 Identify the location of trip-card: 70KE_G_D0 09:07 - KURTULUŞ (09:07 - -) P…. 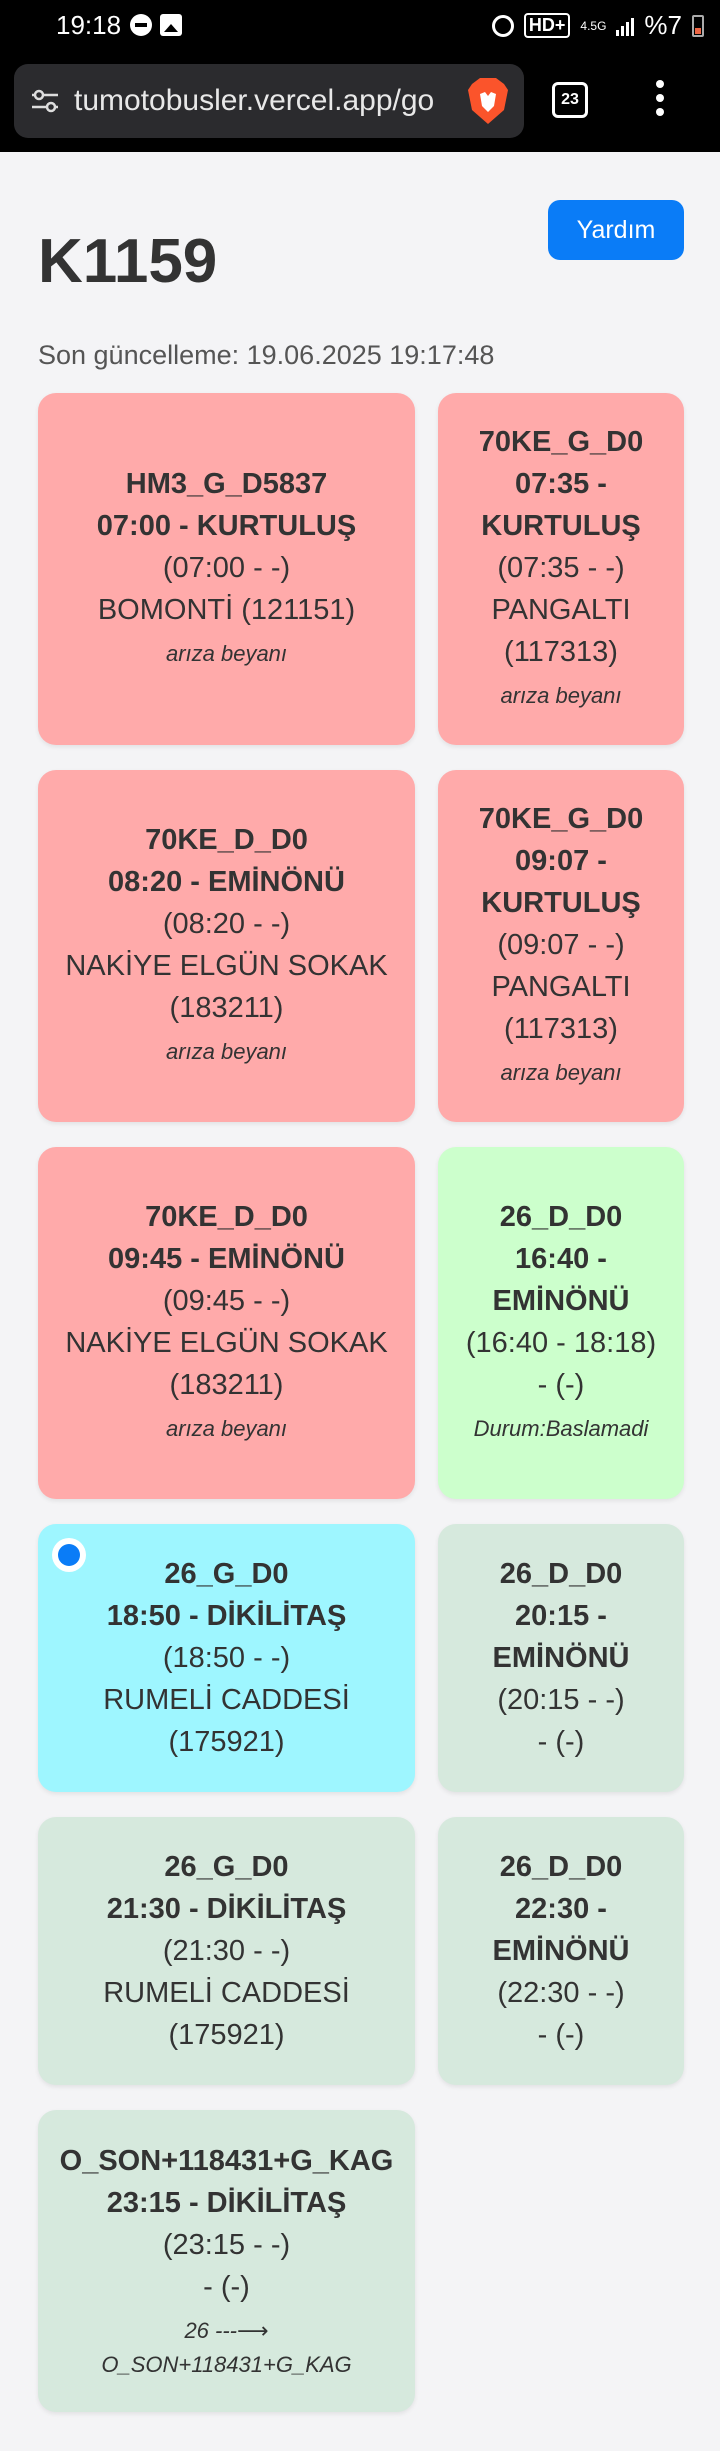
(561, 946).